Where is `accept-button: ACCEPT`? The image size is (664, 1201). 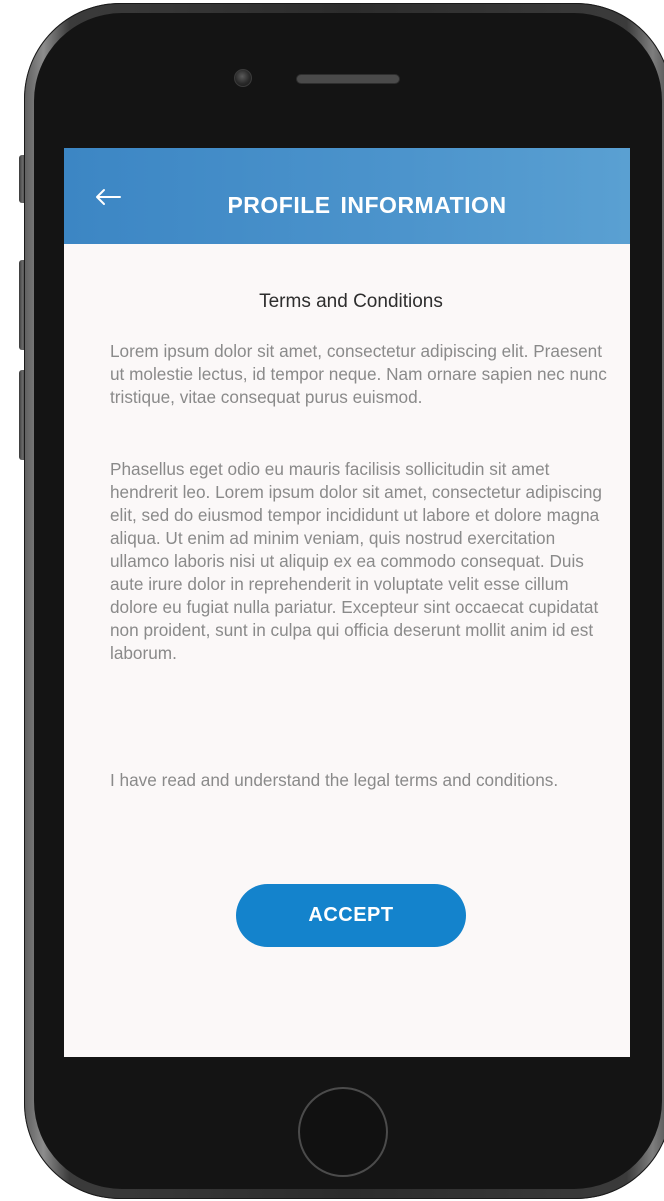 accept-button: ACCEPT is located at coordinates (351, 915).